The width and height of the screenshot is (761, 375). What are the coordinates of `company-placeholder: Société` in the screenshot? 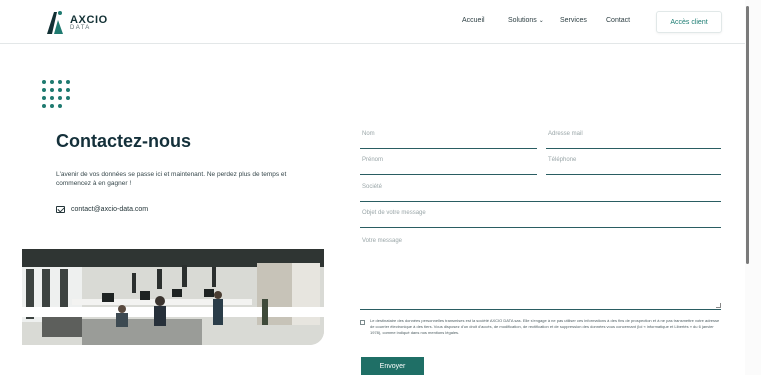 It's located at (372, 187).